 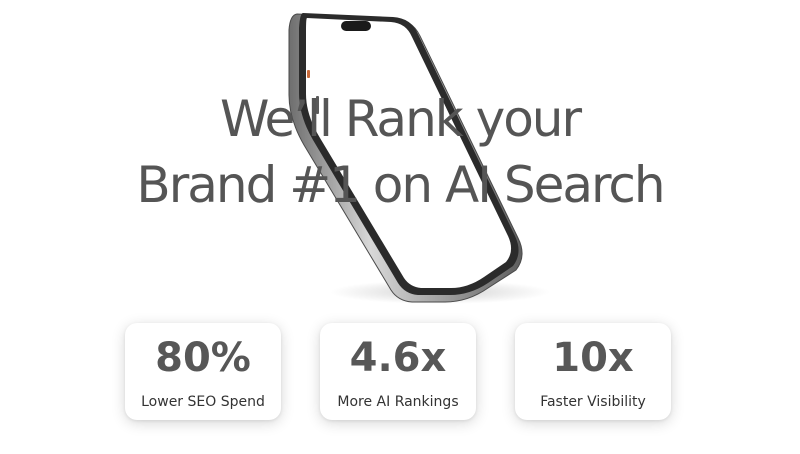 I want to click on stat-label: Faster Visibility, so click(x=593, y=402).